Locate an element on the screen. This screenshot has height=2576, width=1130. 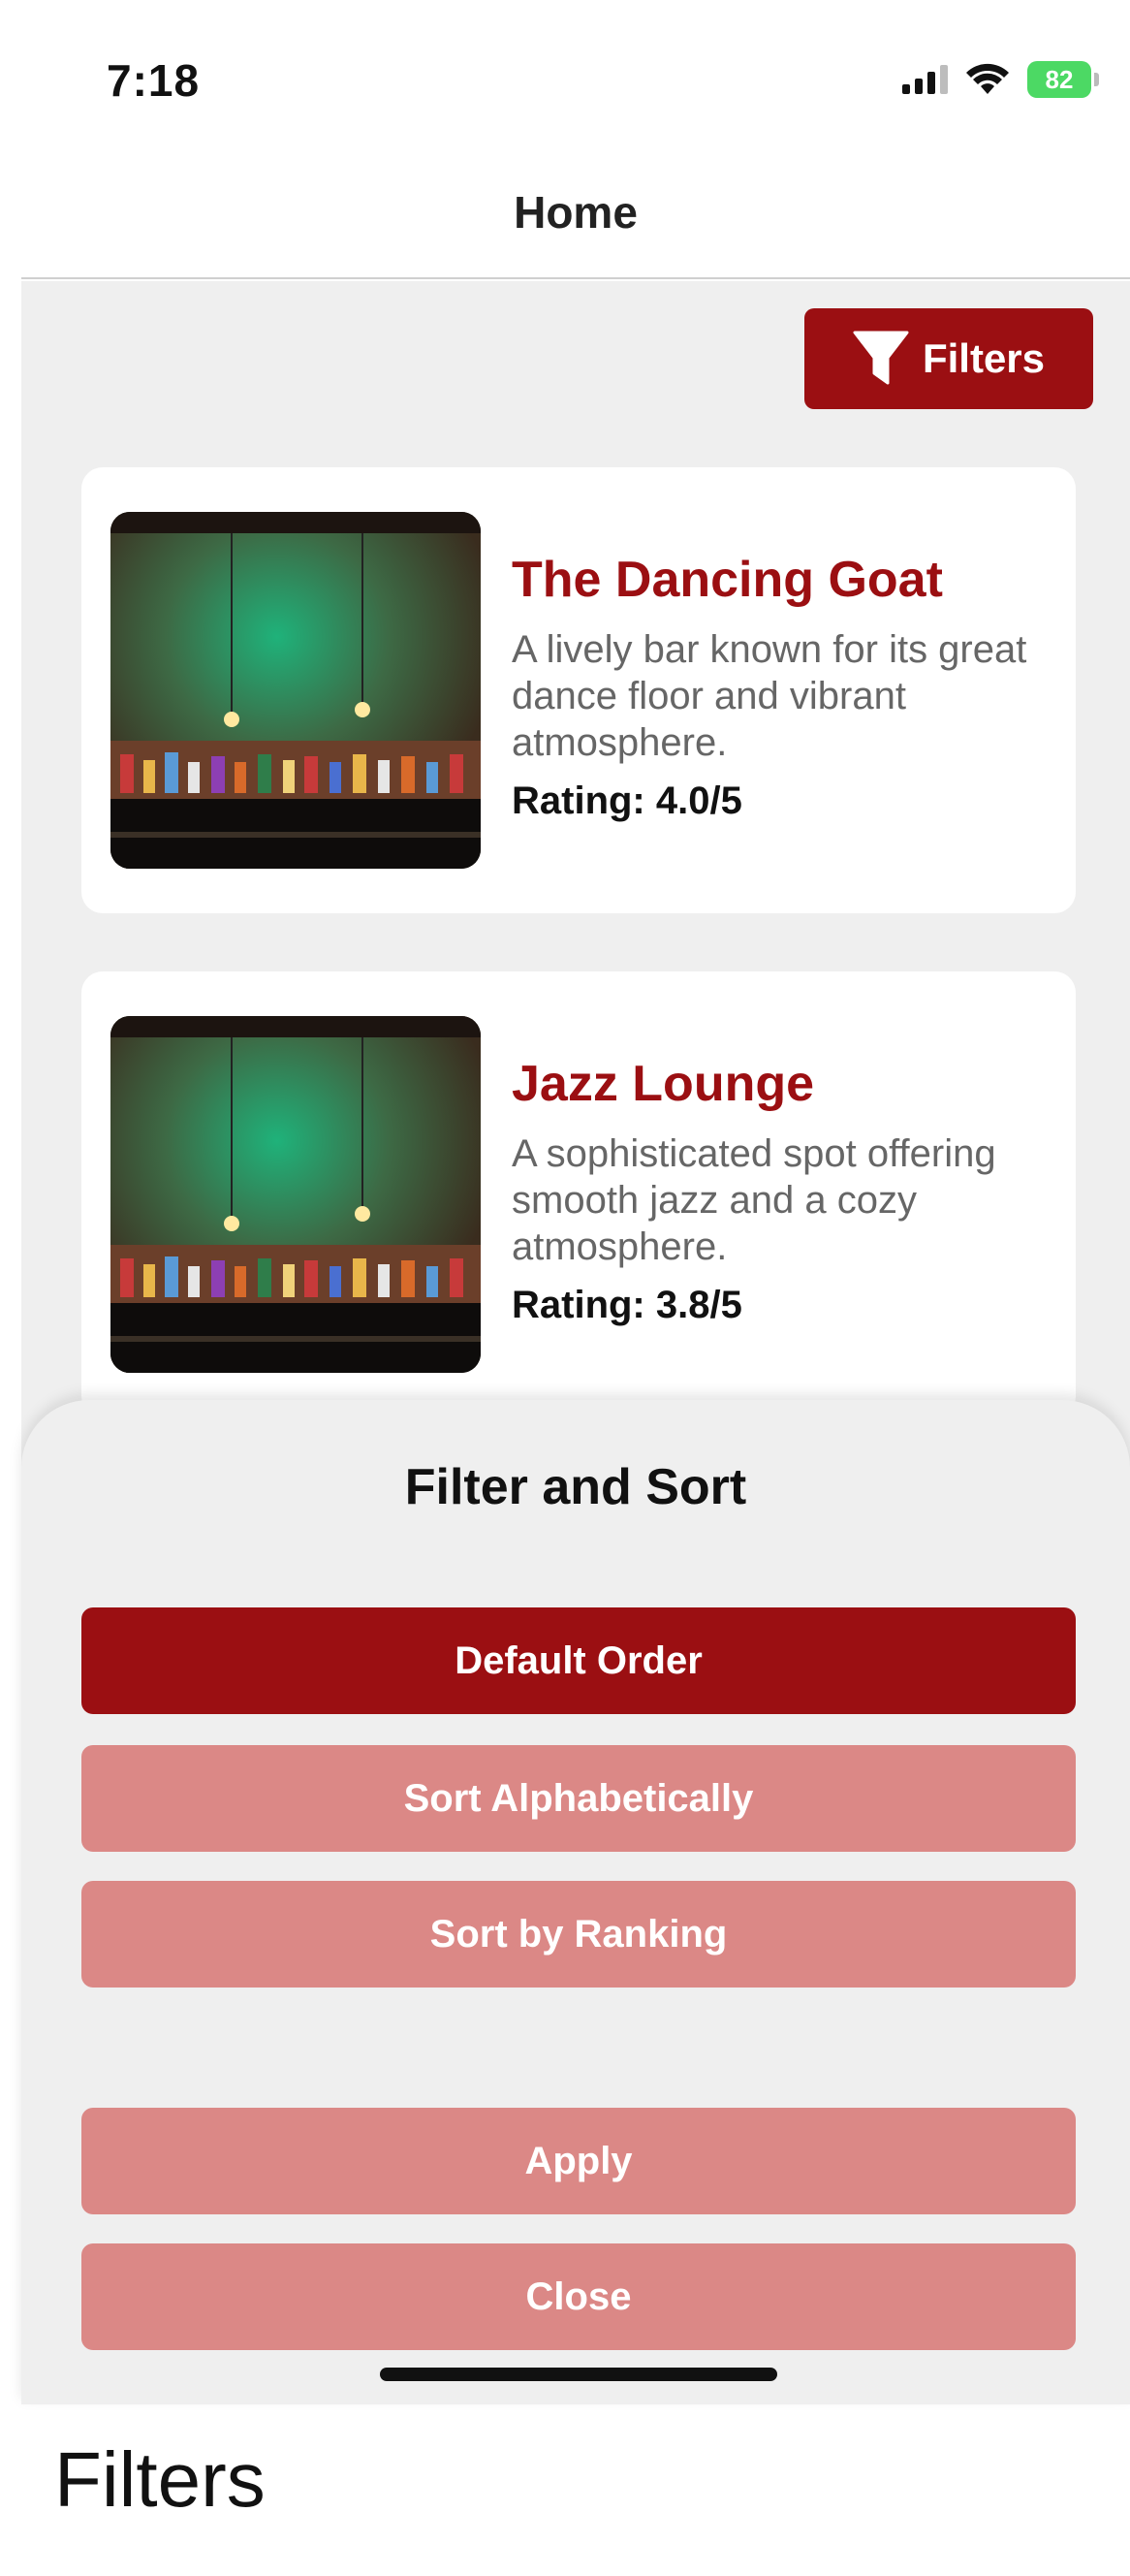
sort-by-ranking-button: Sort by Ranking is located at coordinates (578, 1935).